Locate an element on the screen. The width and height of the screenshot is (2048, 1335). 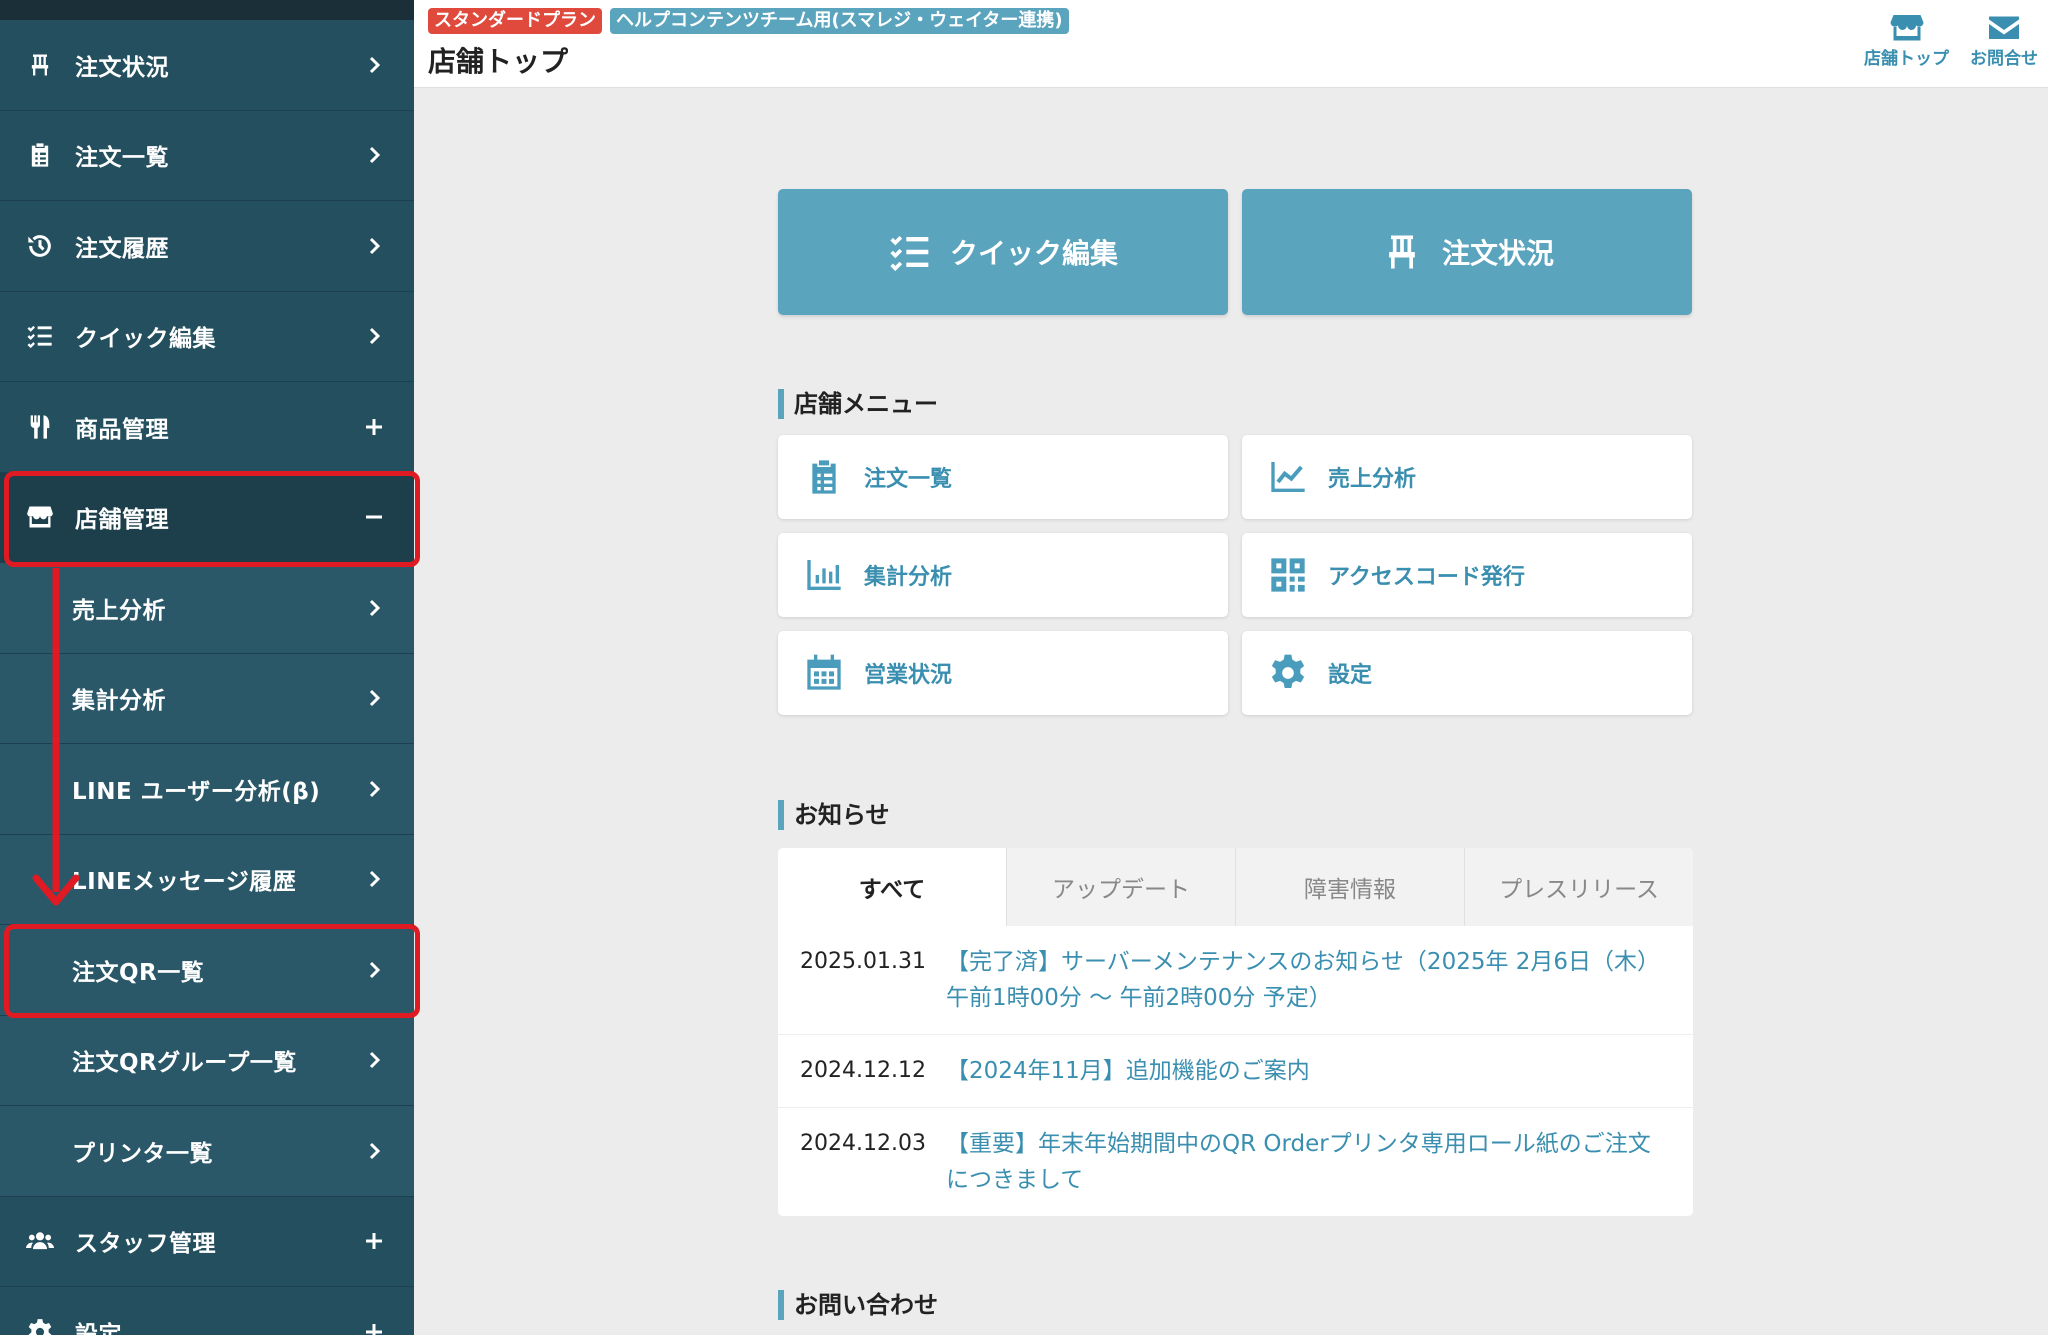
qr-code-icon is located at coordinates (1288, 575).